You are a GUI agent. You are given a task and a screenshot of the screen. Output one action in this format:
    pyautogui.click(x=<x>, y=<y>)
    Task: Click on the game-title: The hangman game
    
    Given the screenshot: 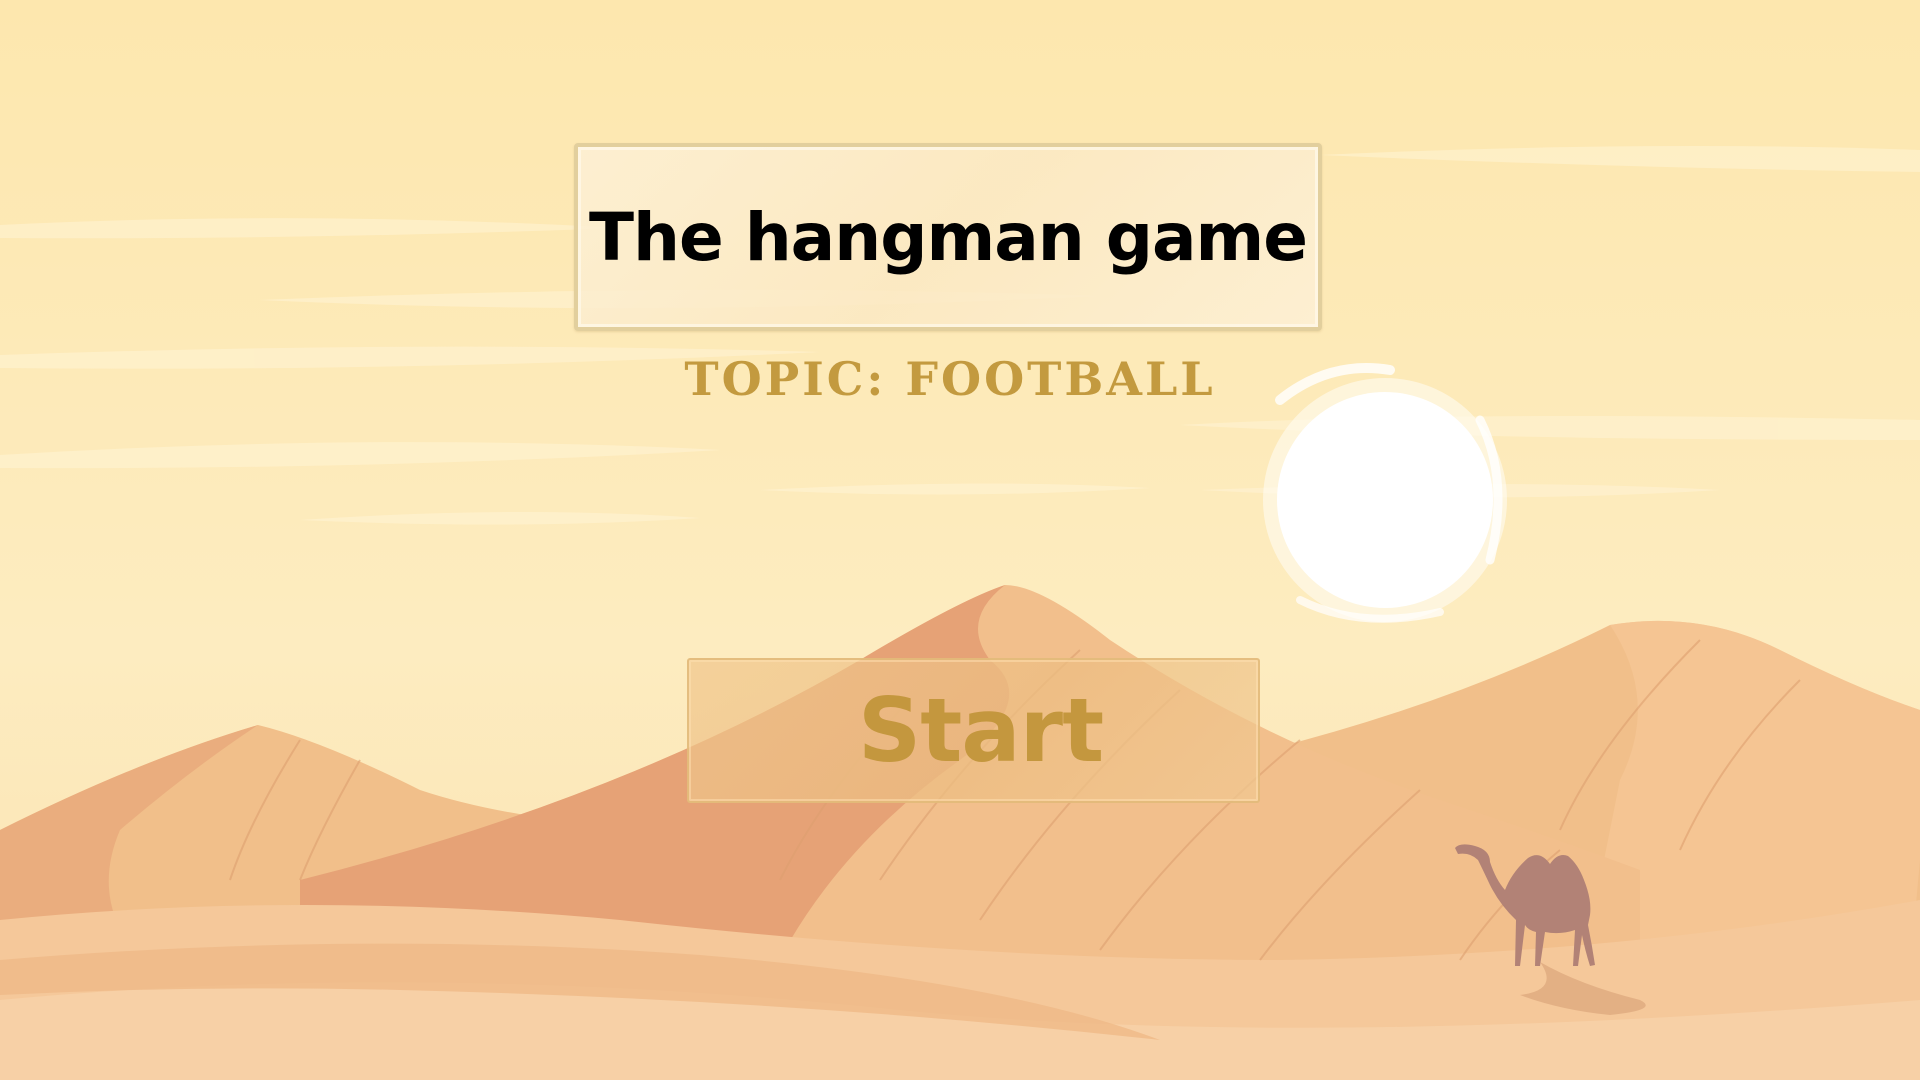 What is the action you would take?
    pyautogui.click(x=948, y=237)
    